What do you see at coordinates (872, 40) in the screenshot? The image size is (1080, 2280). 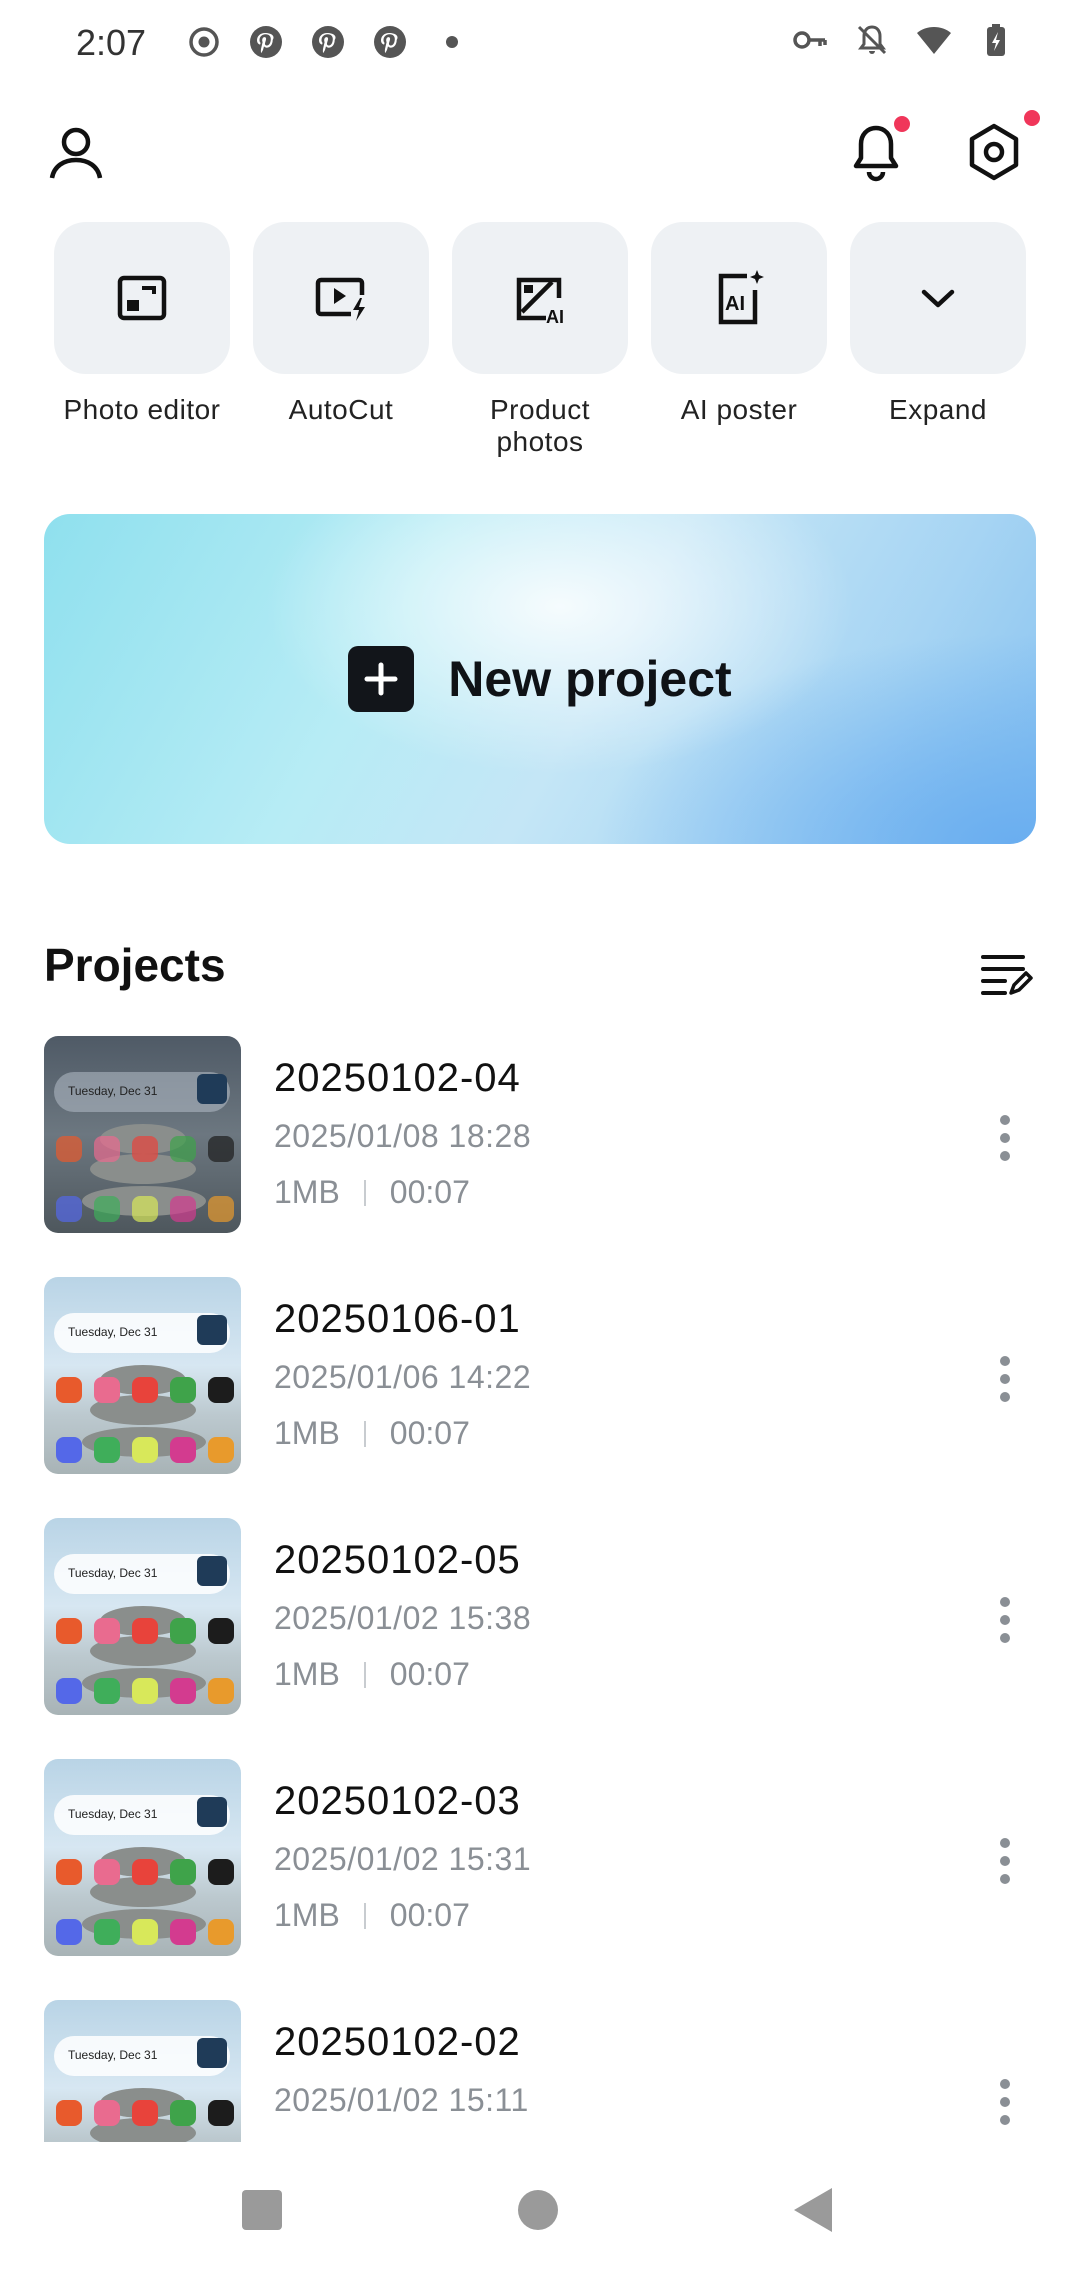 I see `bell-off-icon` at bounding box center [872, 40].